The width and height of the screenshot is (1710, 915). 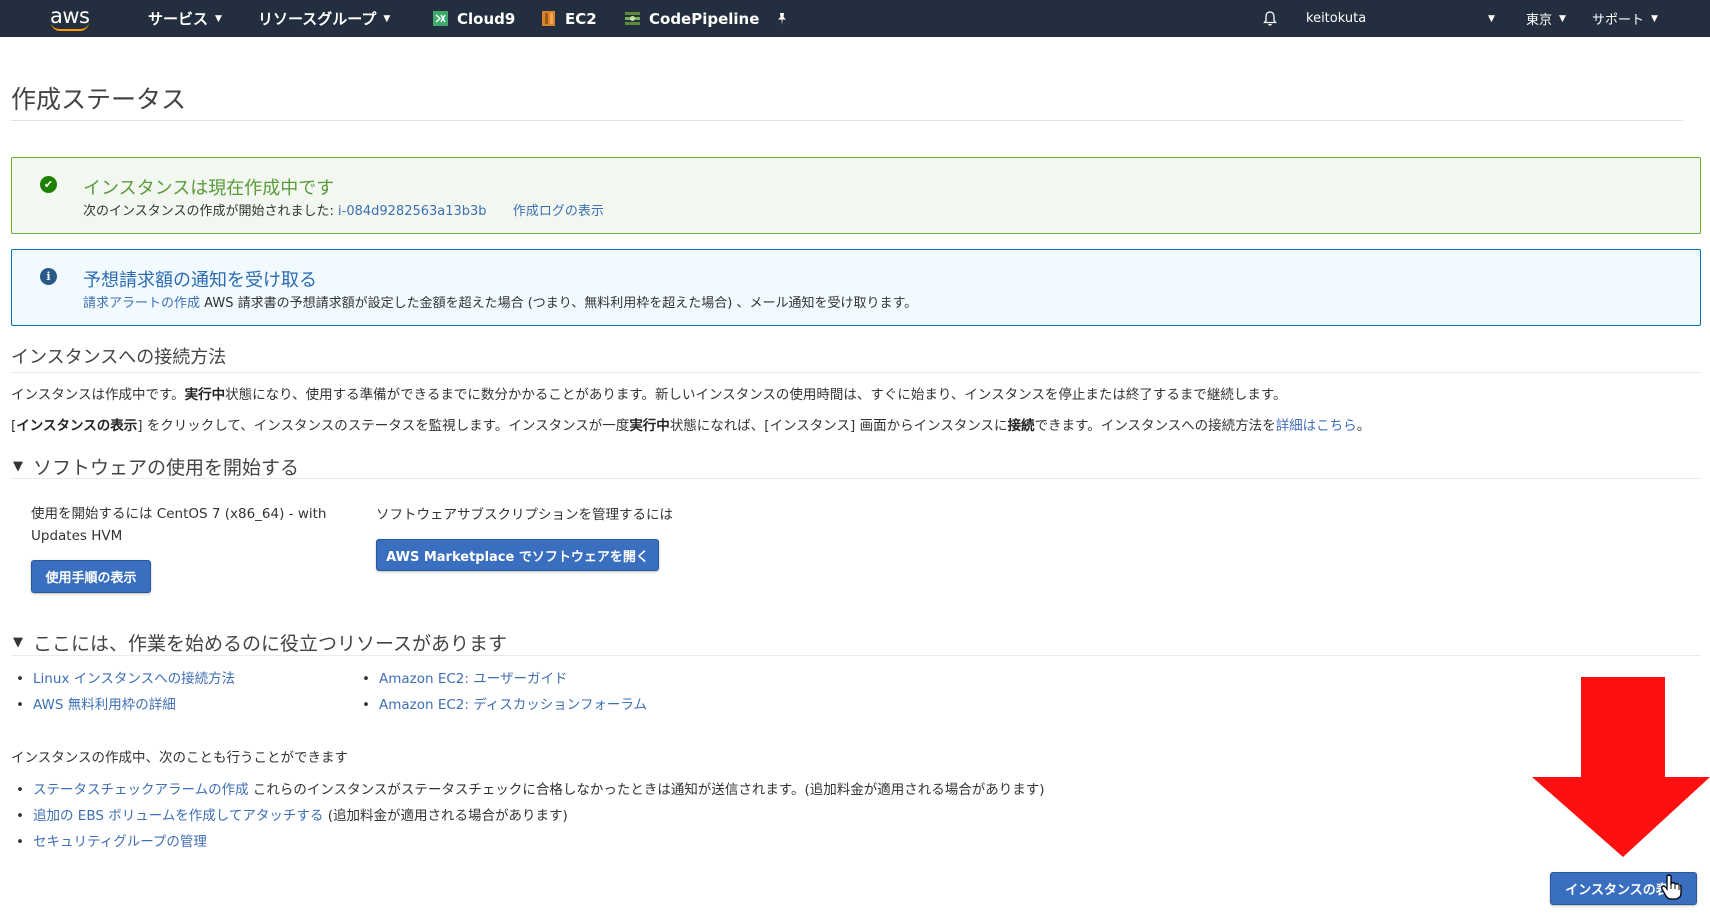 I want to click on resources-left-list: Linux インスタンスへの接続方法 AWS 無料利用枠の詳細, so click(x=124, y=692).